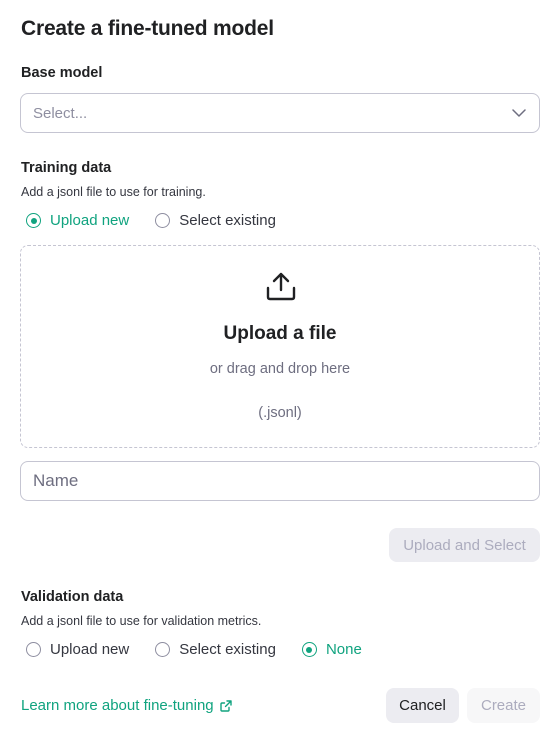  What do you see at coordinates (225, 705) in the screenshot?
I see `external-link-icon` at bounding box center [225, 705].